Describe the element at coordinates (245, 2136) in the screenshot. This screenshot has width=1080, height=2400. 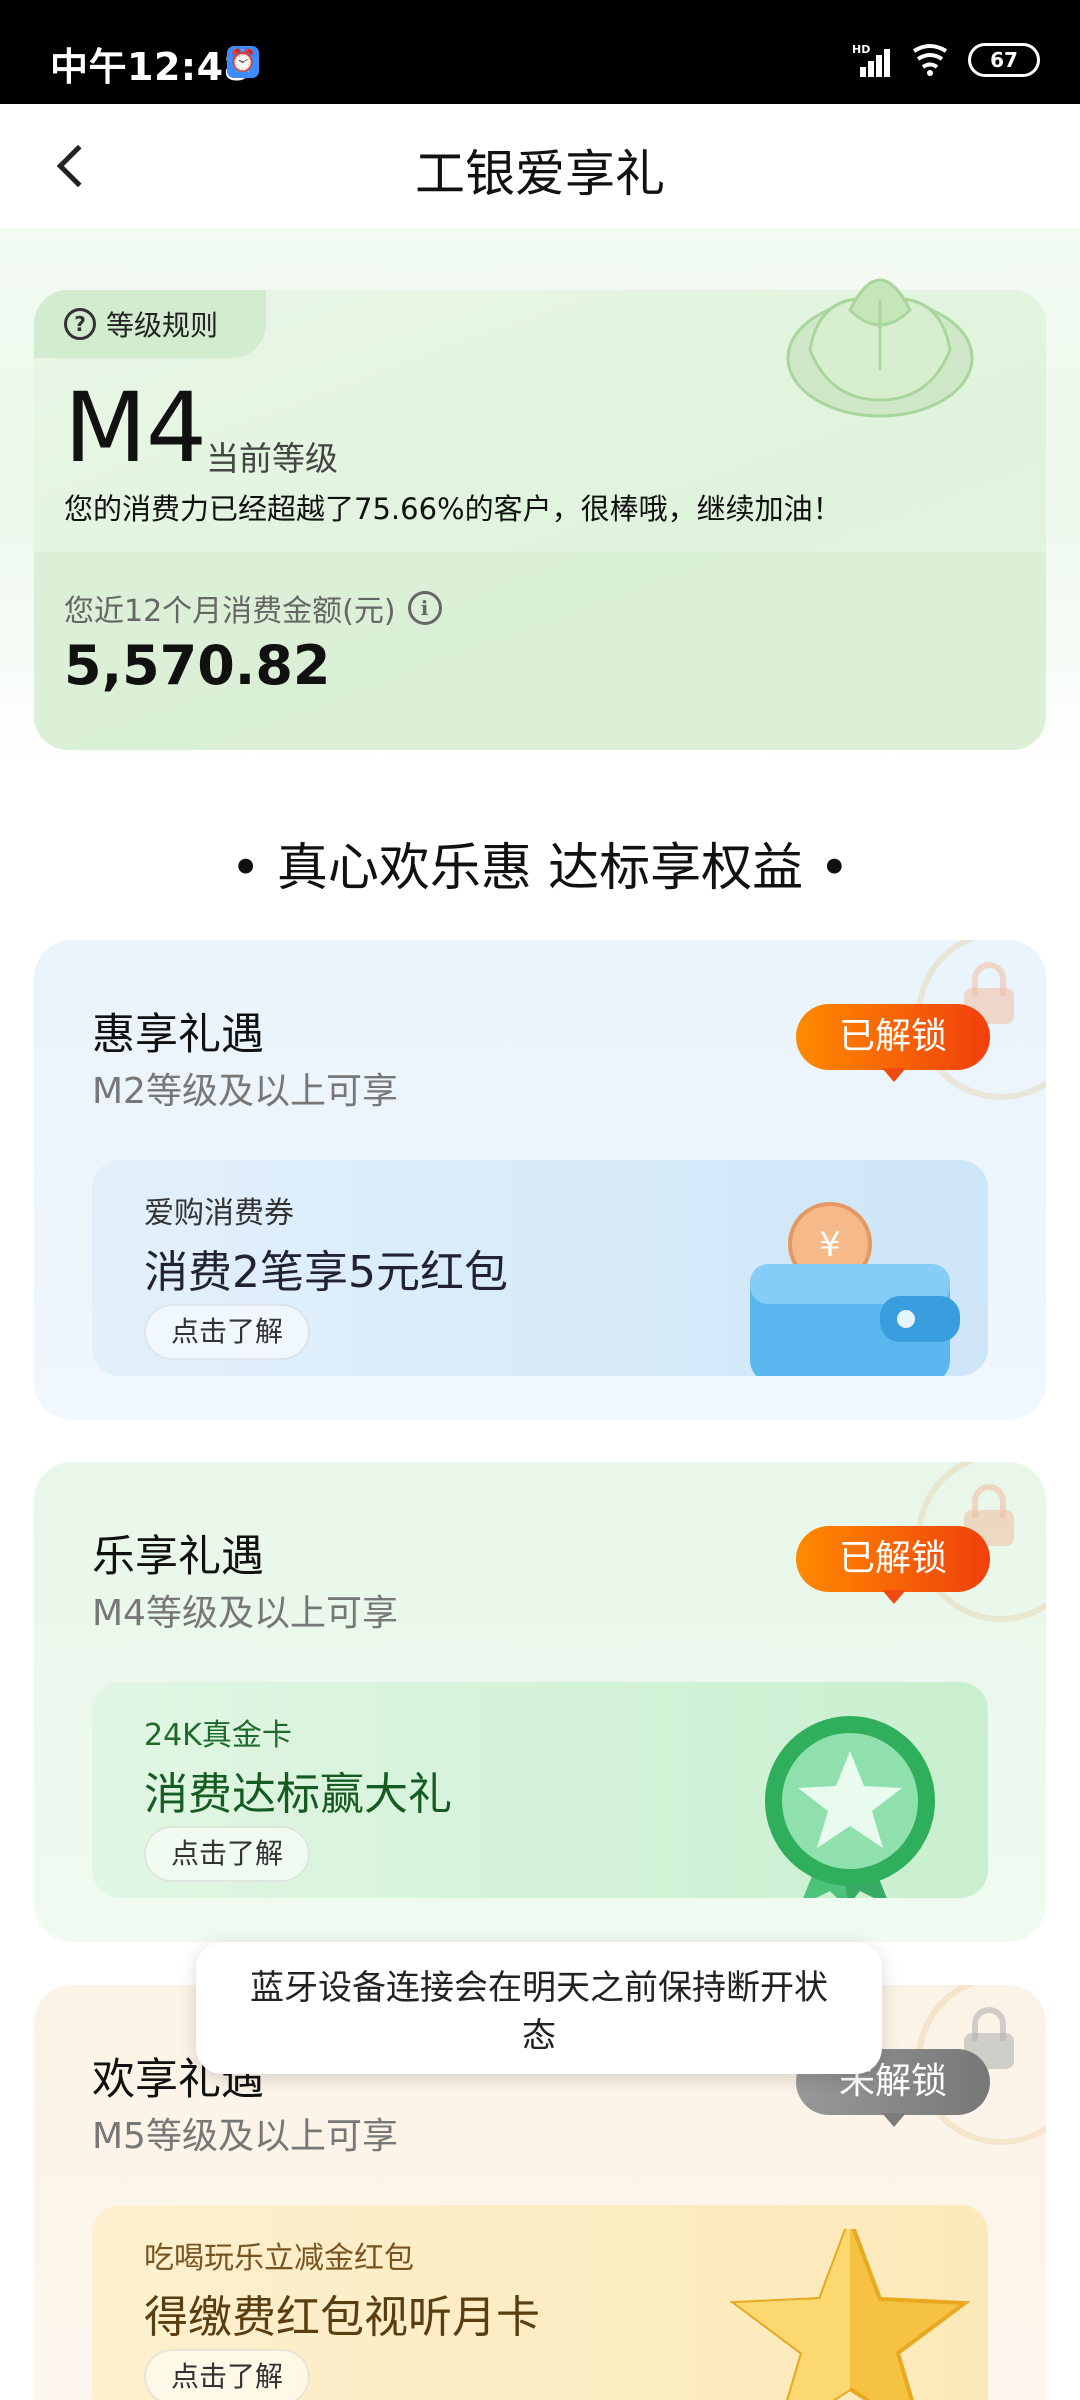
I see `tier-requirement: M5等级及以上可享` at that location.